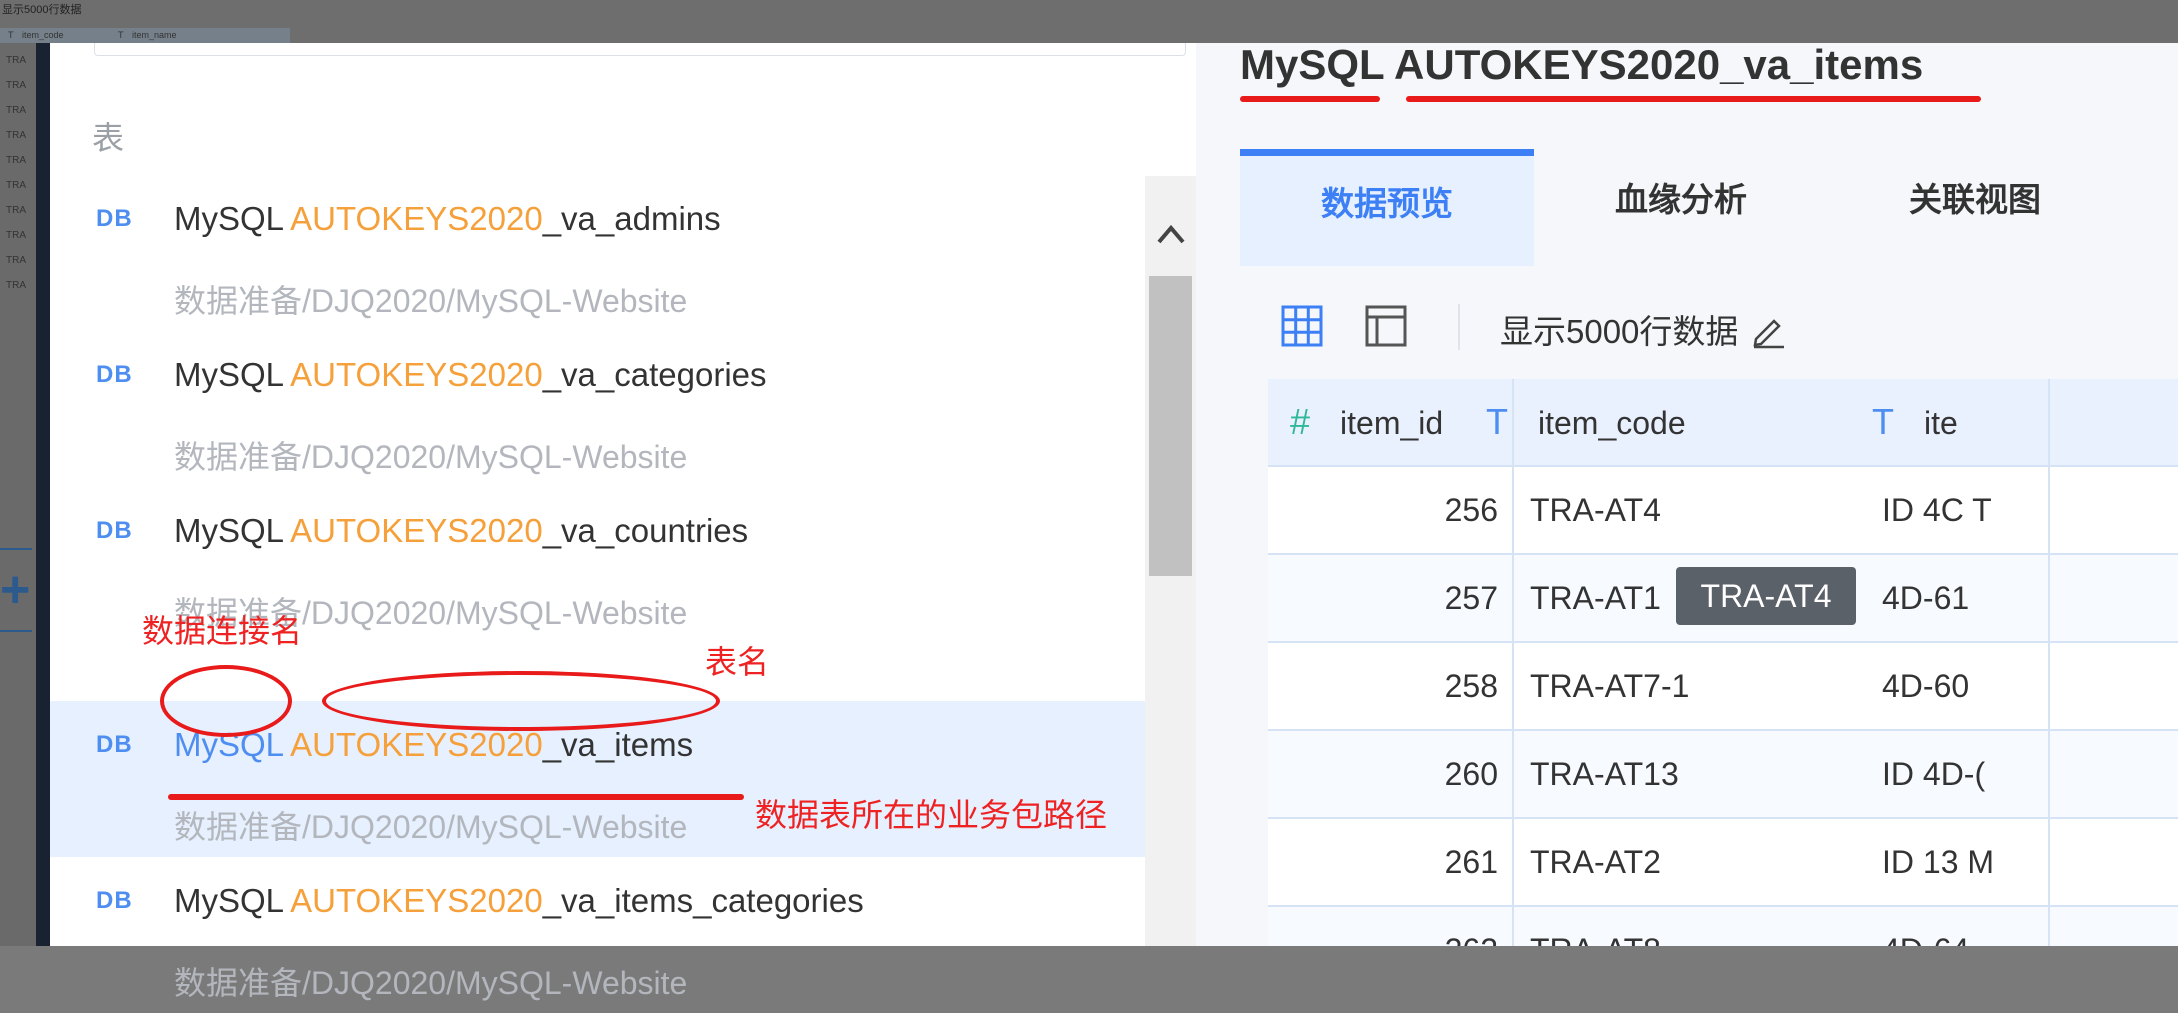 This screenshot has width=2178, height=1013. Describe the element at coordinates (1723, 423) in the screenshot. I see `grid-header: # item_id Titem_code Tite` at that location.